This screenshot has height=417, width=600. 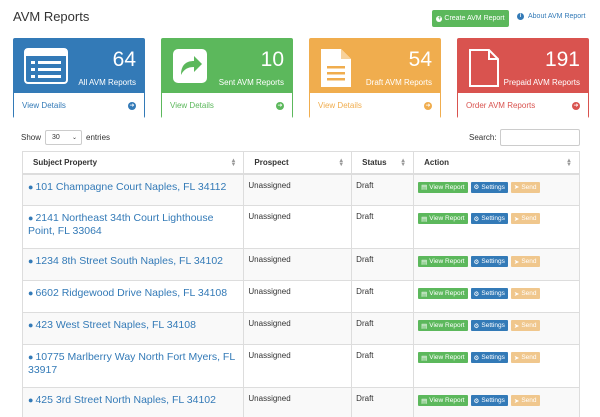 What do you see at coordinates (271, 162) in the screenshot?
I see `column-header-label: Prospect` at bounding box center [271, 162].